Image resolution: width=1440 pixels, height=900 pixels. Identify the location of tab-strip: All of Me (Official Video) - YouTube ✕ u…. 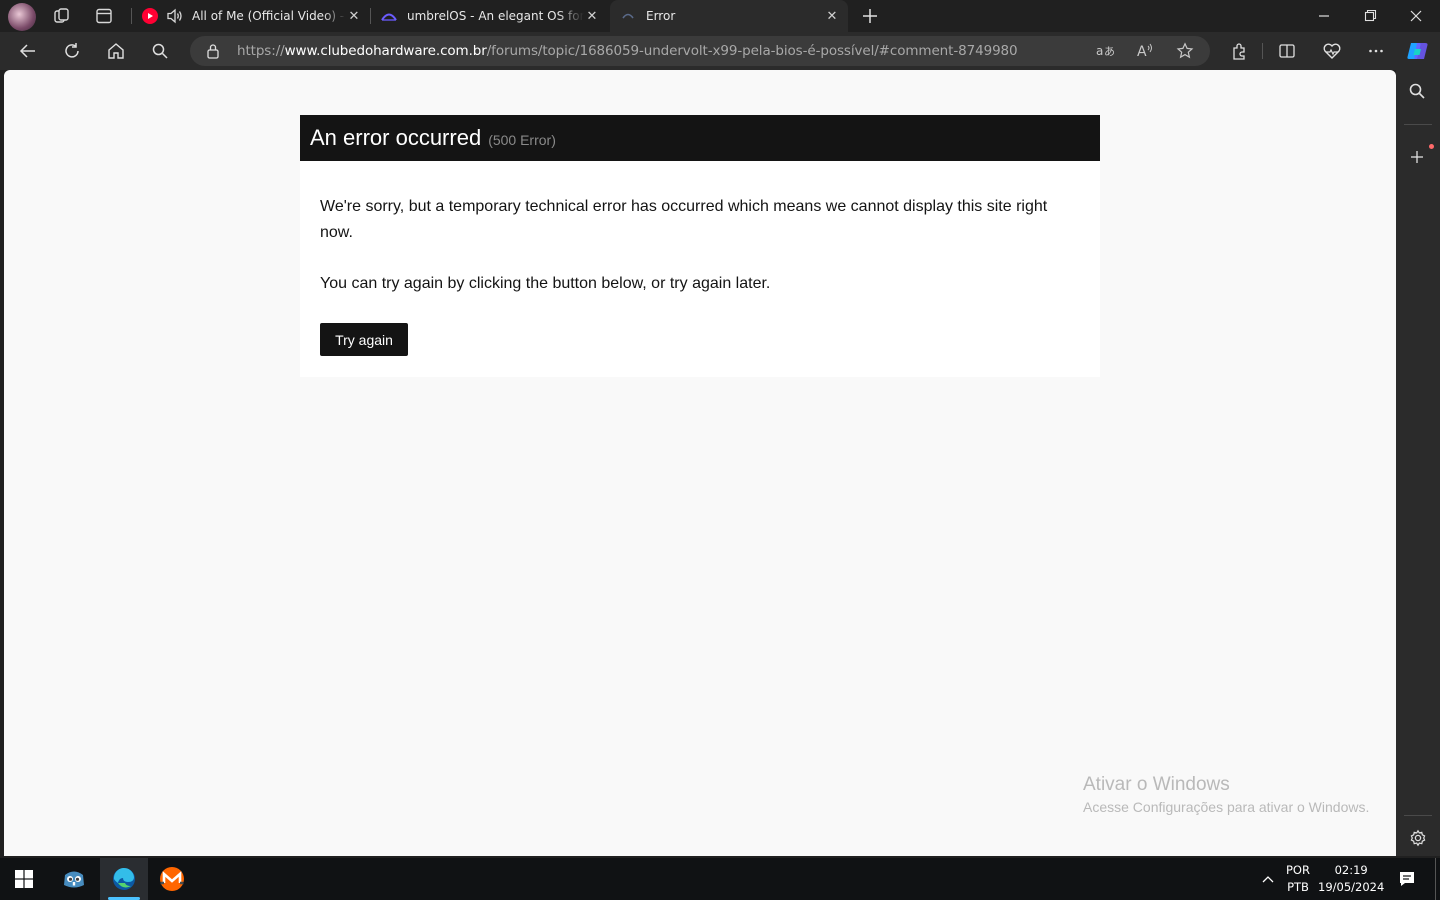
(720, 16).